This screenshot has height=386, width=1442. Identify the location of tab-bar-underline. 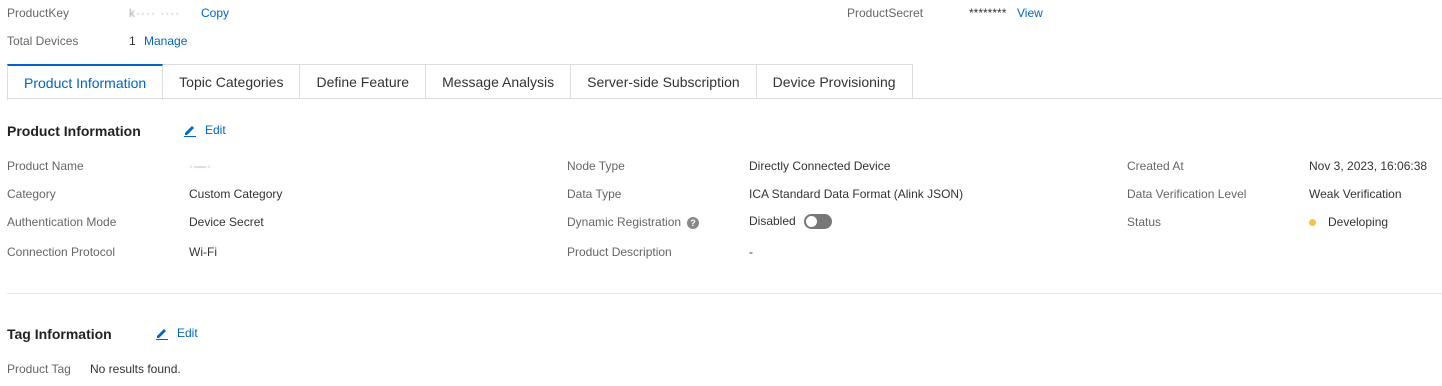
(724, 98).